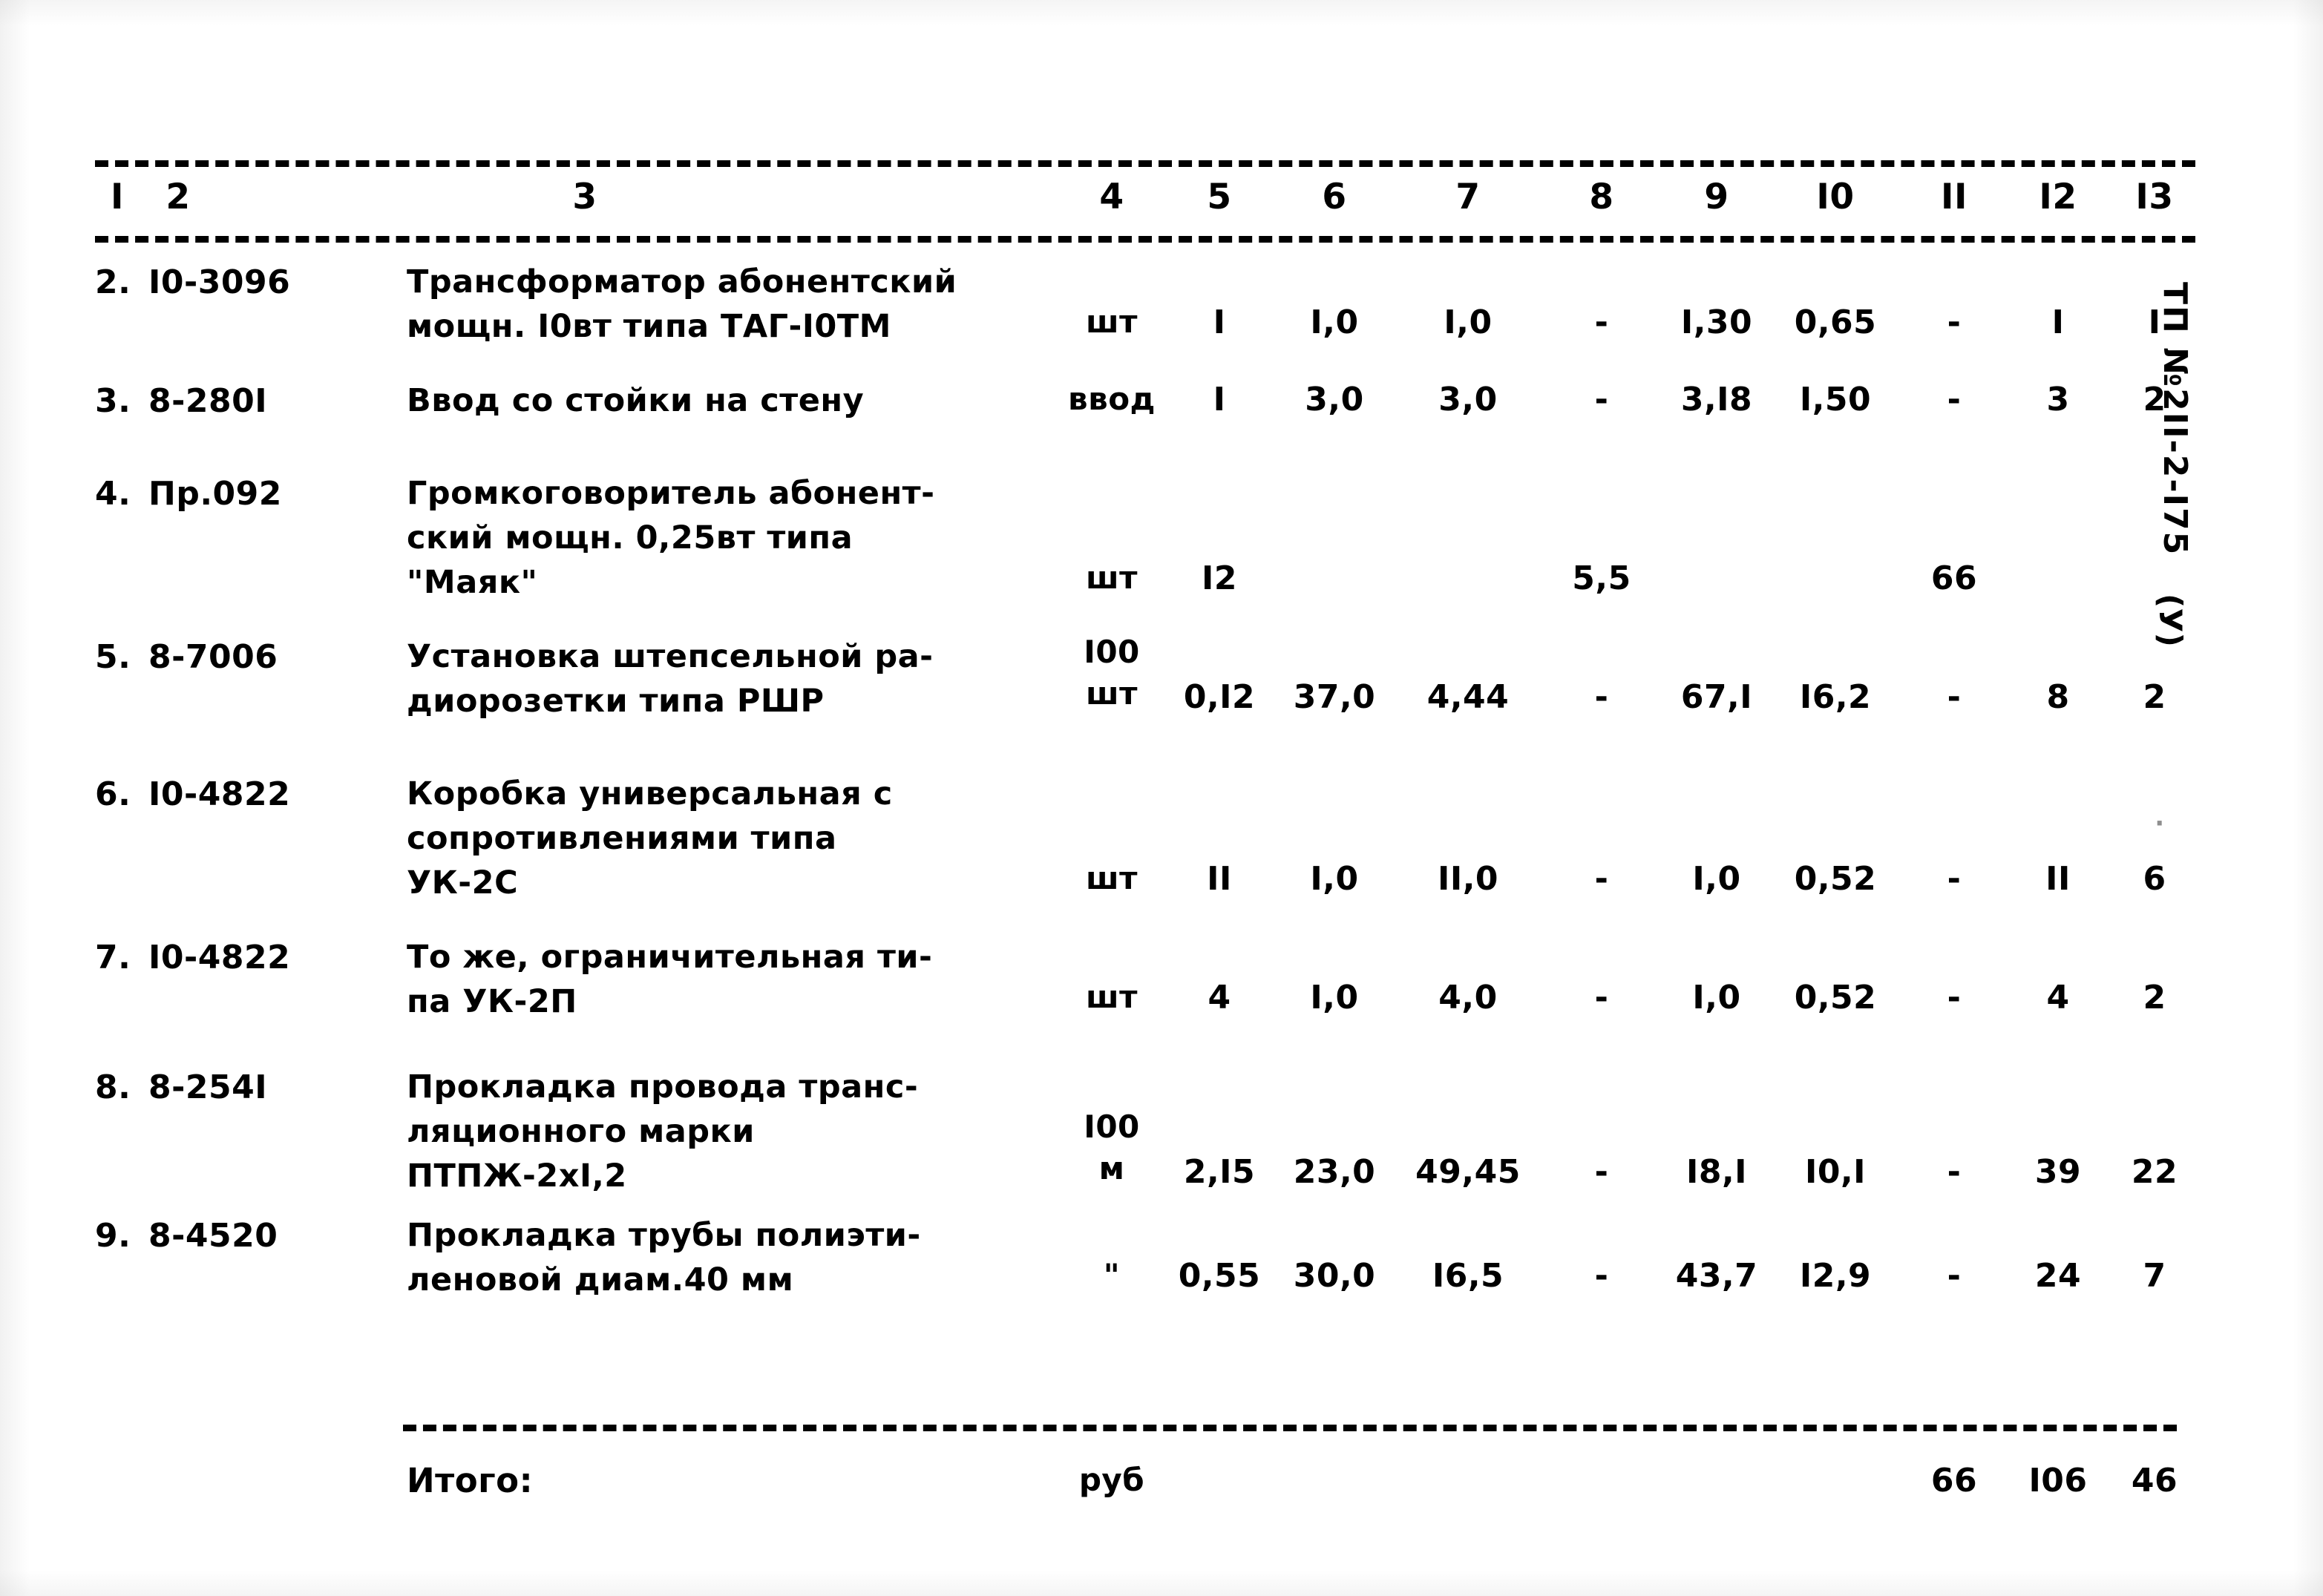 Image resolution: width=2323 pixels, height=1596 pixels. Describe the element at coordinates (2058, 697) in the screenshot. I see `row-value-12: 8` at that location.